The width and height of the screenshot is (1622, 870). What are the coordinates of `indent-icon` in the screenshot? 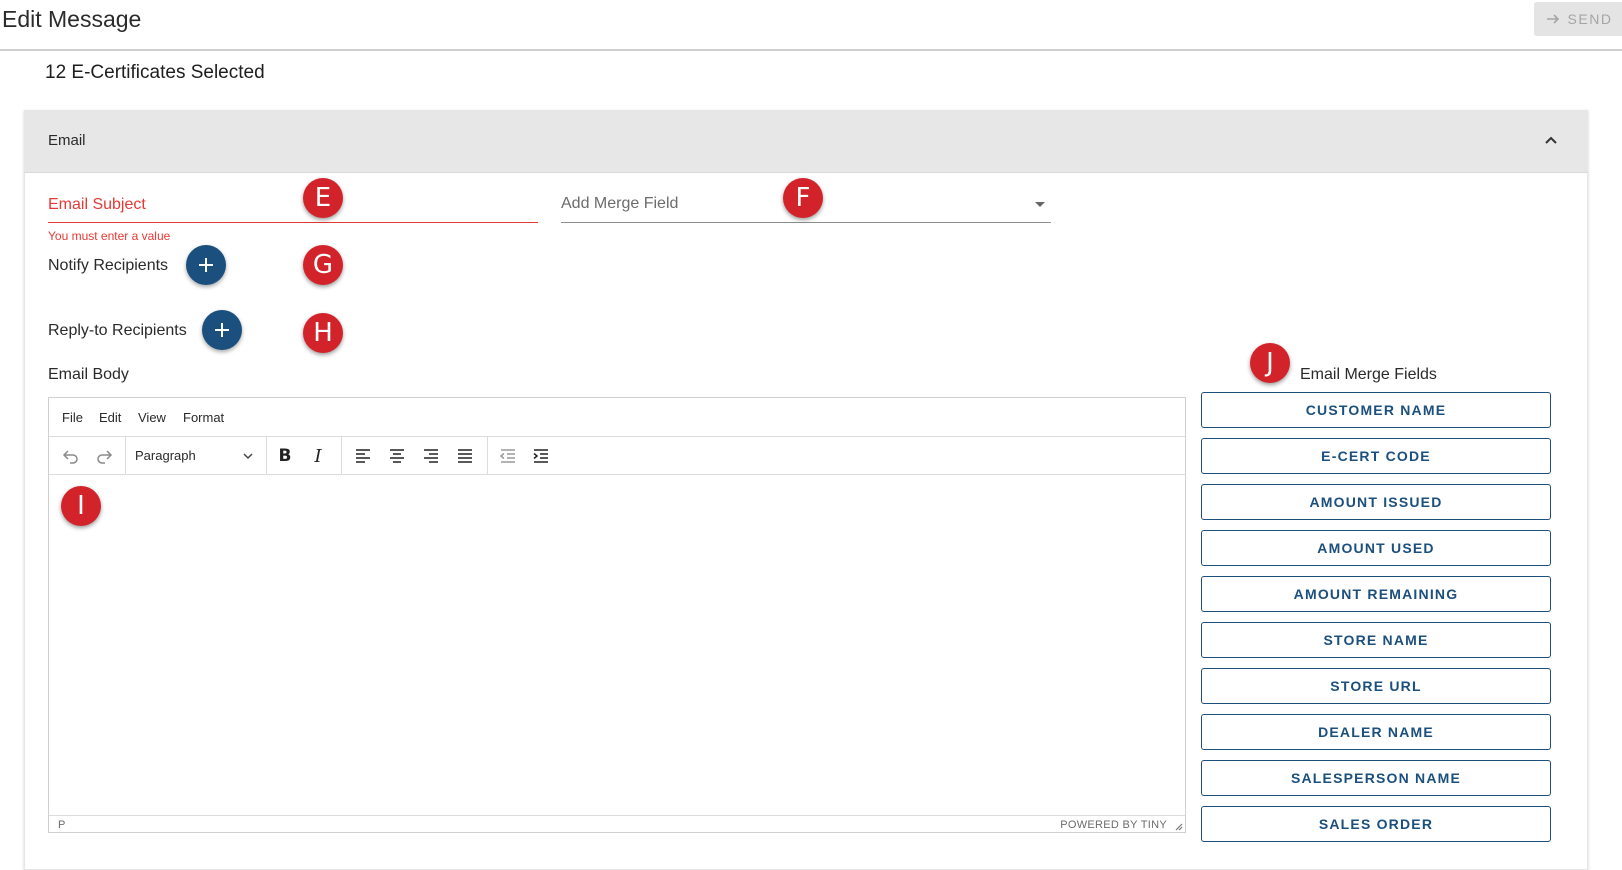 It's located at (541, 456).